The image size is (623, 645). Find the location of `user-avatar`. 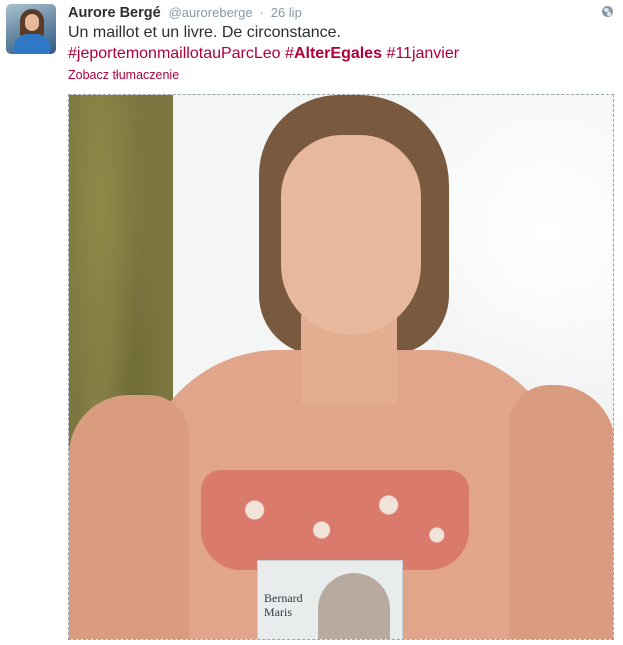

user-avatar is located at coordinates (31, 29).